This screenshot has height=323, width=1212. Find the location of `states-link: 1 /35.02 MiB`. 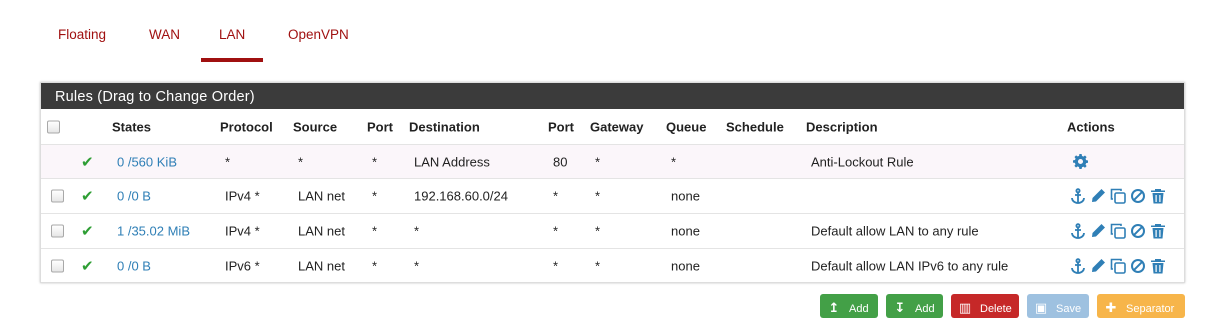

states-link: 1 /35.02 MiB is located at coordinates (153, 231).